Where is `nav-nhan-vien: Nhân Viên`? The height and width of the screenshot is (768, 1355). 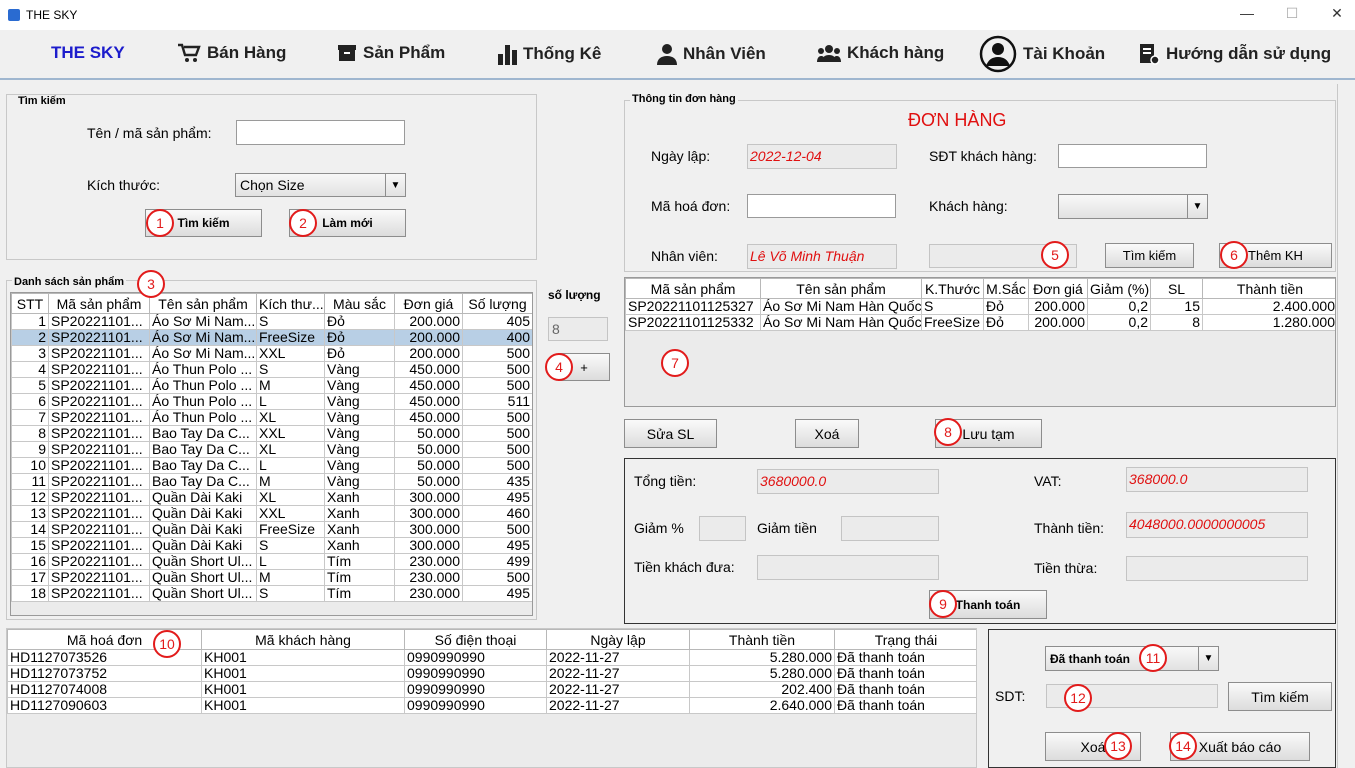 nav-nhan-vien: Nhân Viên is located at coordinates (711, 54).